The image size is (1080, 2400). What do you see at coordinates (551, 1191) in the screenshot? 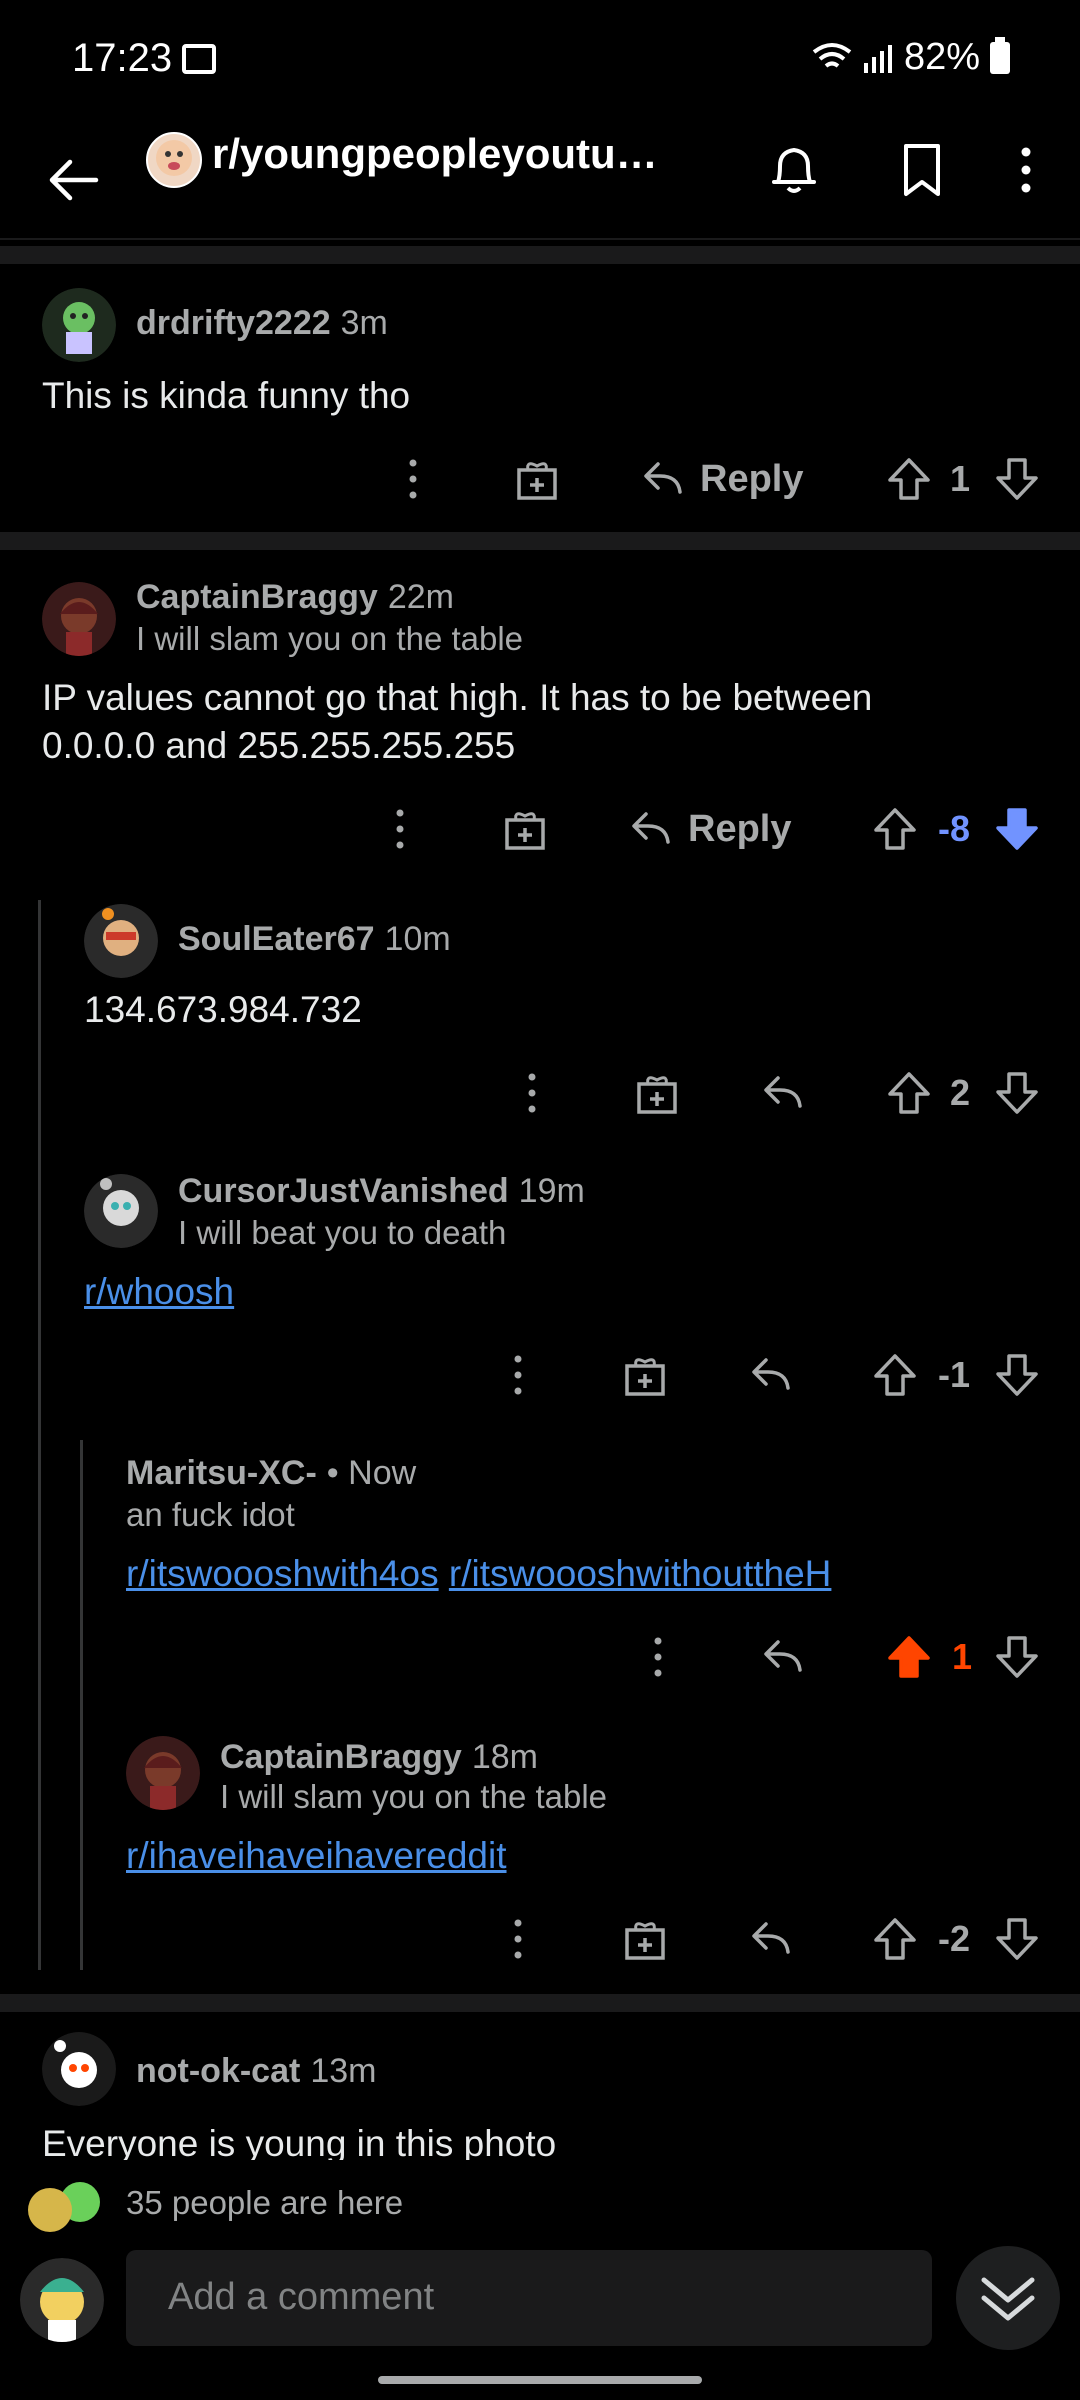
I see `comment-age: 19m` at bounding box center [551, 1191].